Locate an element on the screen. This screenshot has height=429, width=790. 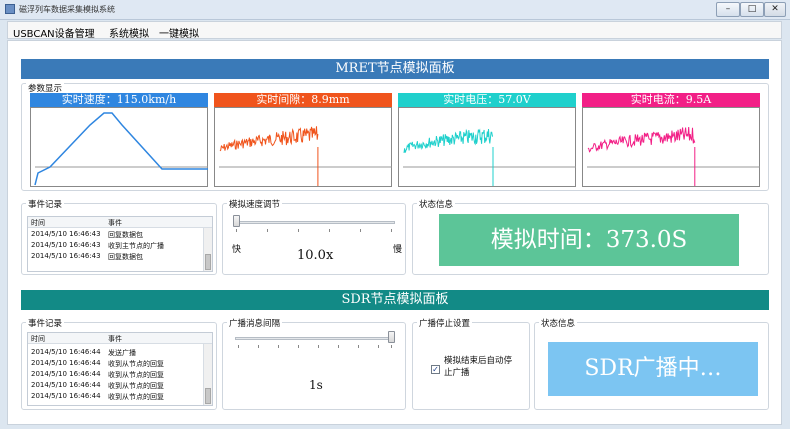
voltage-chart is located at coordinates (487, 147).